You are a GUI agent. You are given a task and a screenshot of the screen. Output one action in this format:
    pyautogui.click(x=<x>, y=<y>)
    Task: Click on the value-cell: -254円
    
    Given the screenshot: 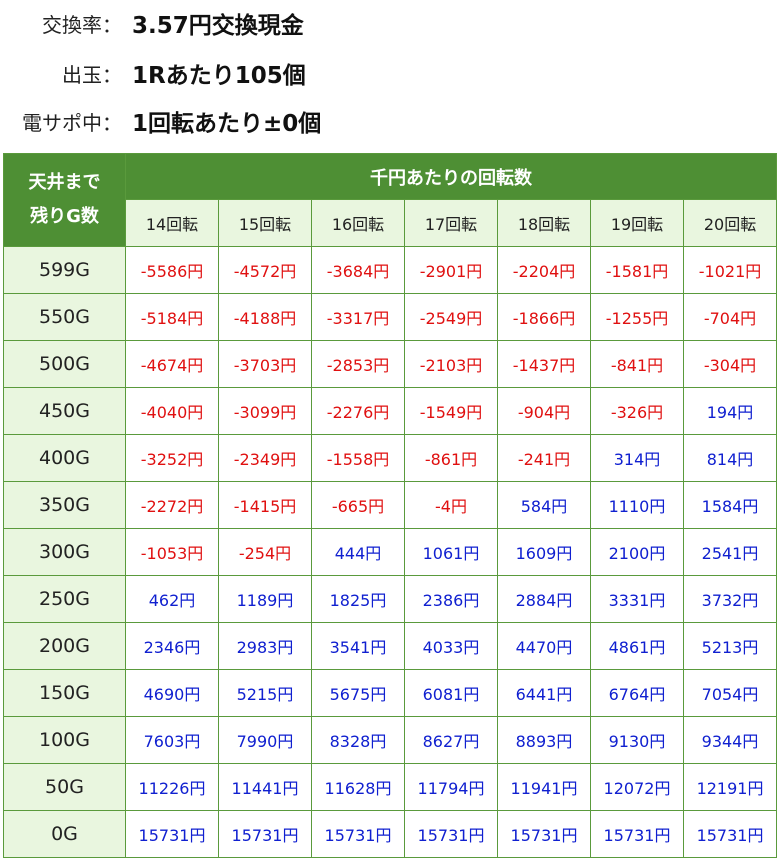 What is the action you would take?
    pyautogui.click(x=265, y=552)
    